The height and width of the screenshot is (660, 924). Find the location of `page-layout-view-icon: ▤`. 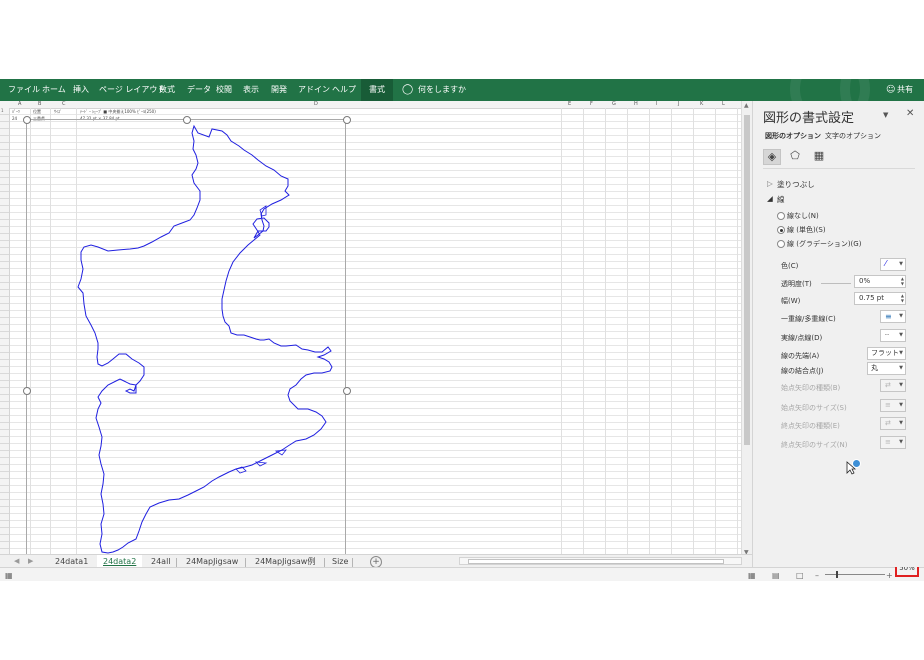

page-layout-view-icon: ▤ is located at coordinates (776, 575).